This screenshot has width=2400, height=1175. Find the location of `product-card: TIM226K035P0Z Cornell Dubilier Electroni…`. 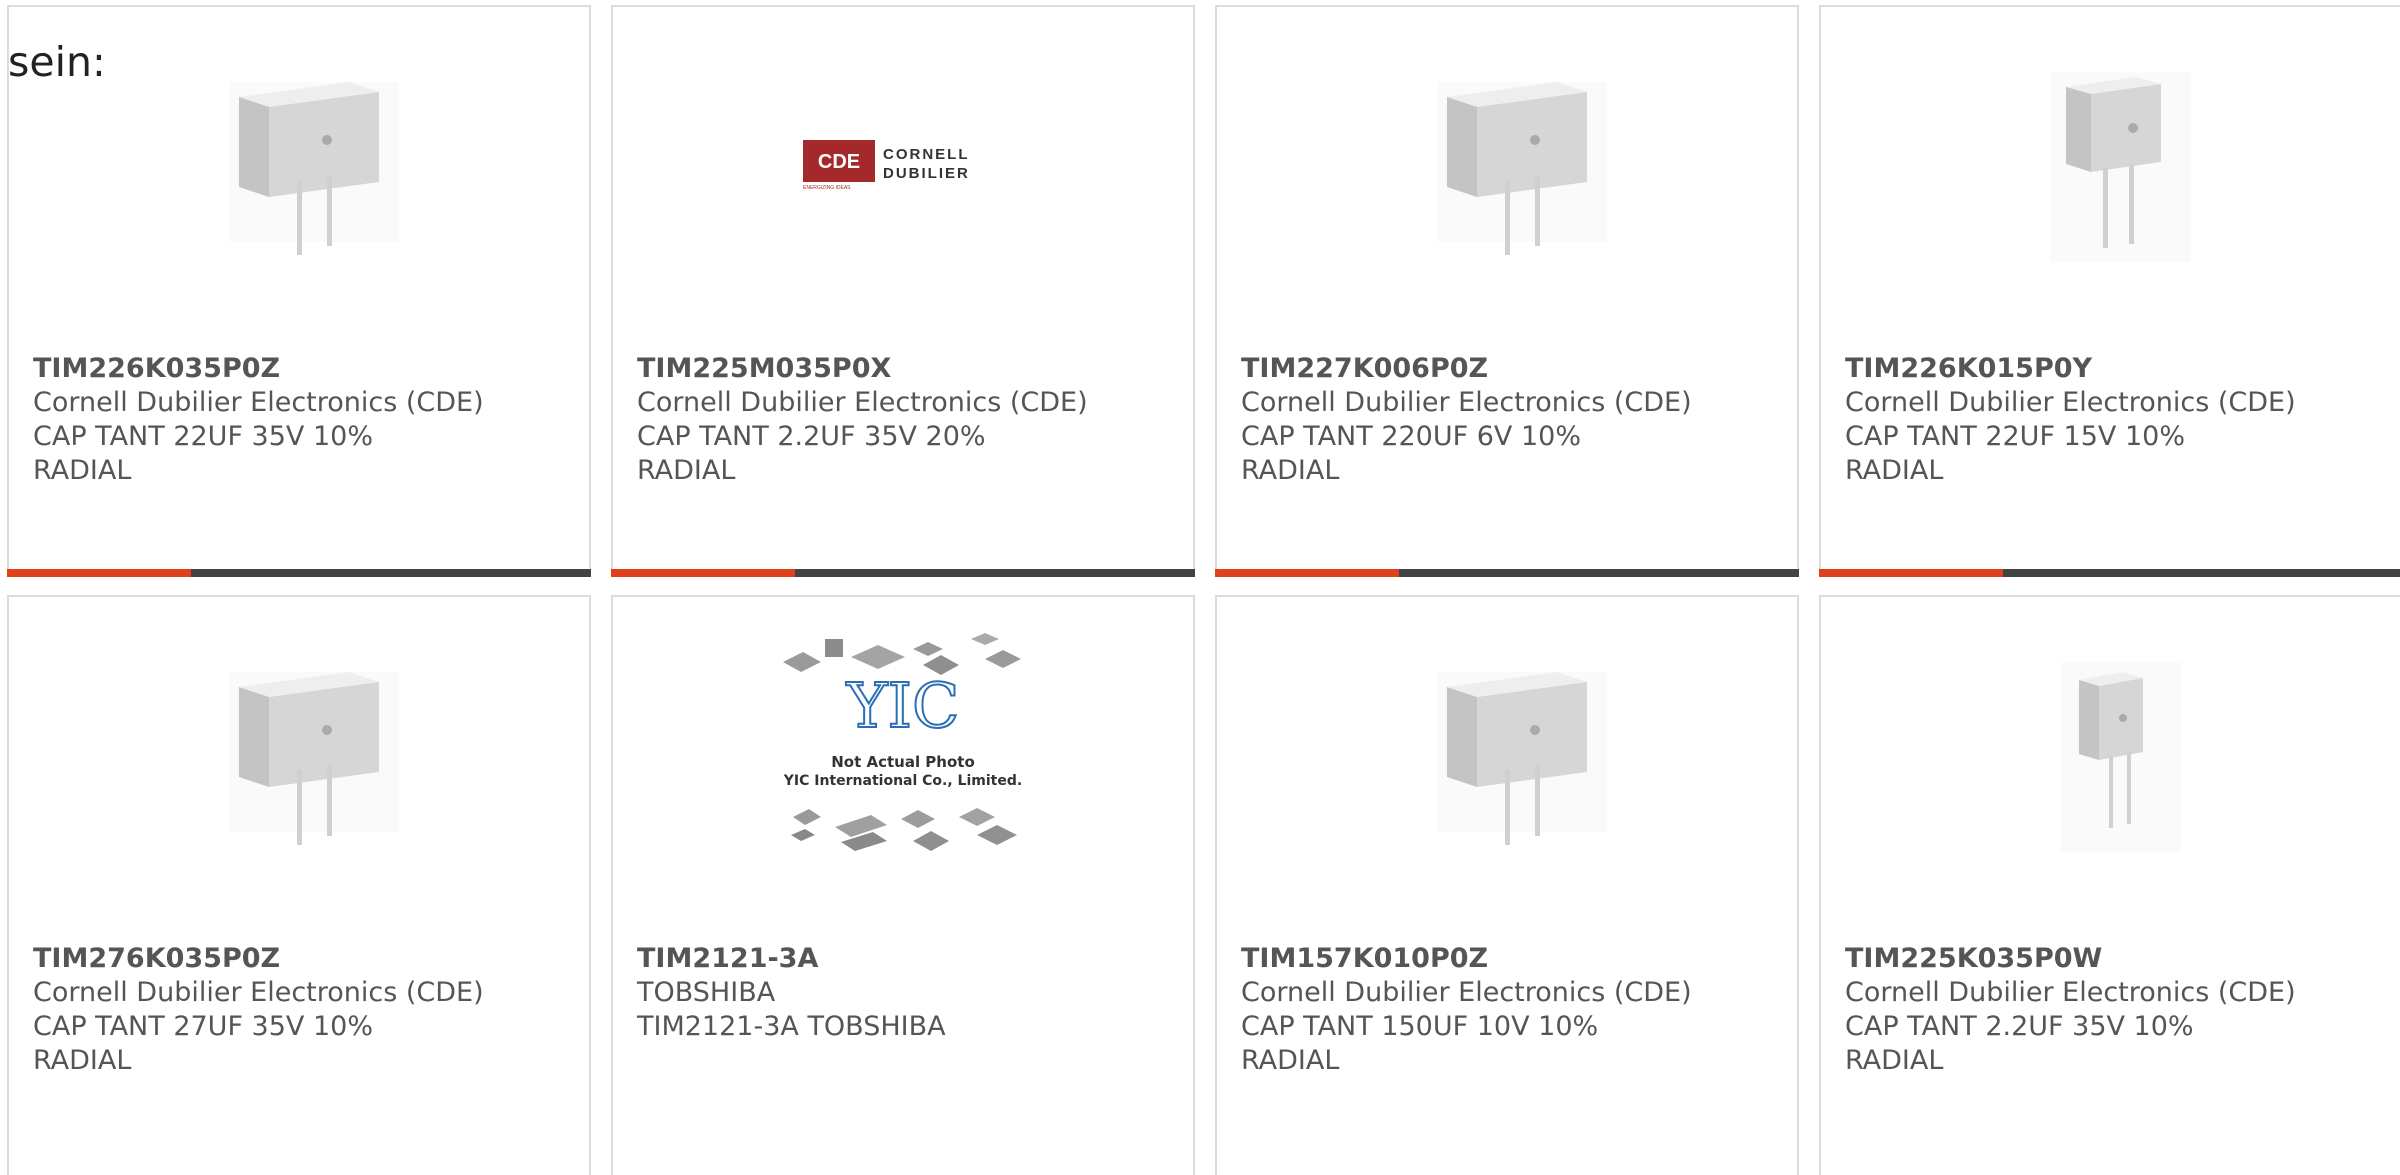

product-card: TIM226K035P0Z Cornell Dubilier Electroni… is located at coordinates (299, 291).